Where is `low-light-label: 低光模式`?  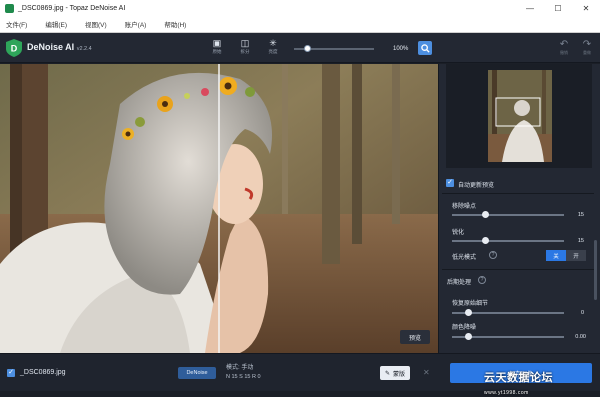
low-light-label: 低光模式 is located at coordinates (464, 258).